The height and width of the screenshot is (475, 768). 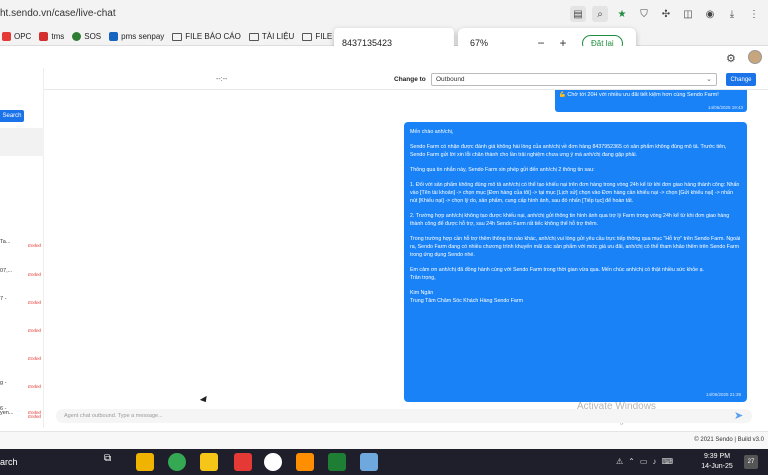 I want to click on change-to-label: Change to, so click(x=410, y=79).